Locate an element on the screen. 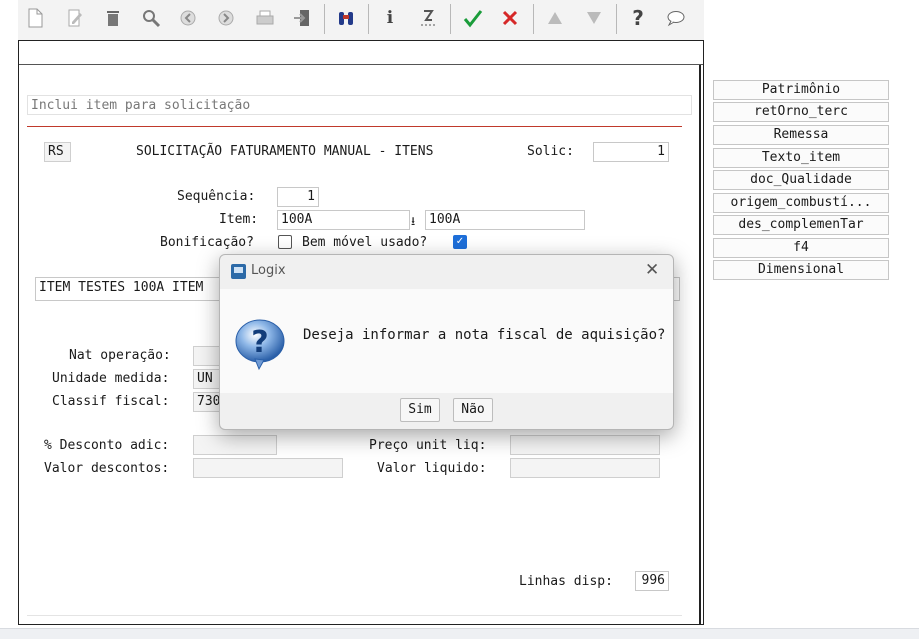  cancel-x-icon is located at coordinates (510, 18).